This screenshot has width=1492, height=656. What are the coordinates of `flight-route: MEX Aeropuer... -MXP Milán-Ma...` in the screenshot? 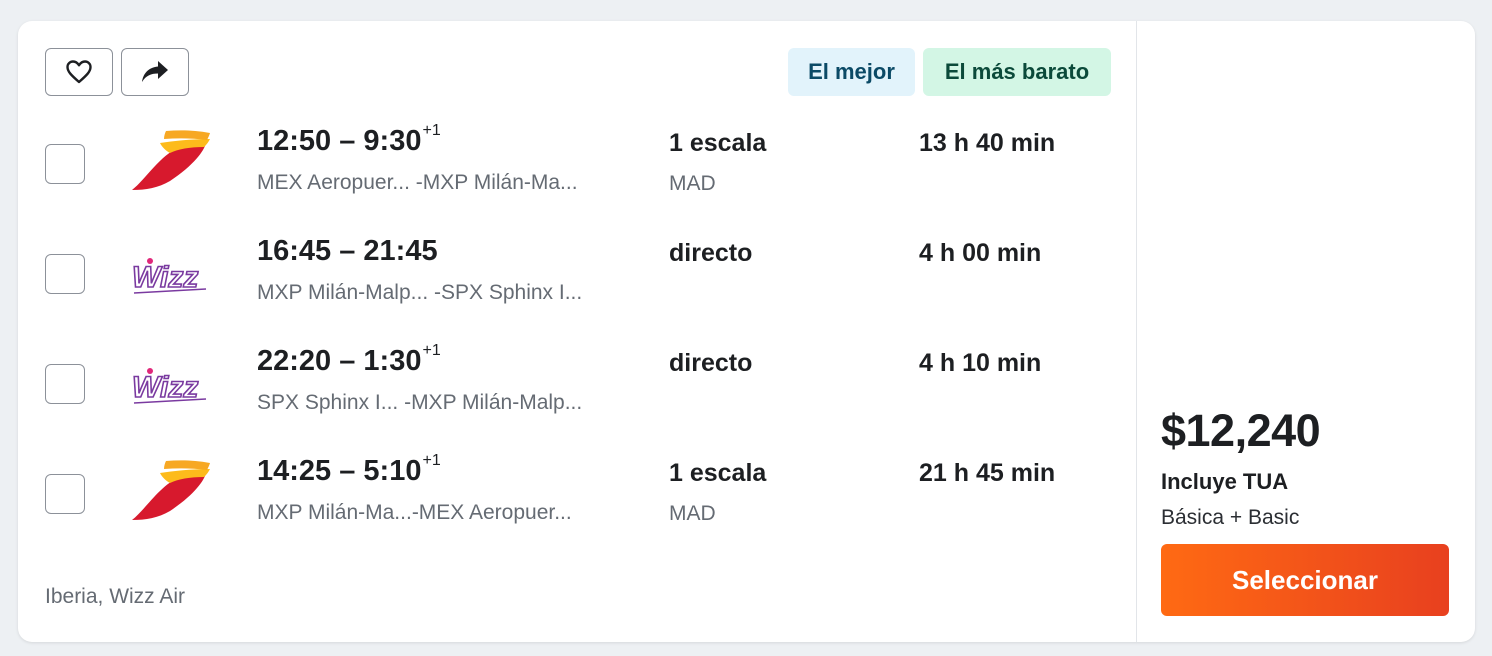 It's located at (417, 182).